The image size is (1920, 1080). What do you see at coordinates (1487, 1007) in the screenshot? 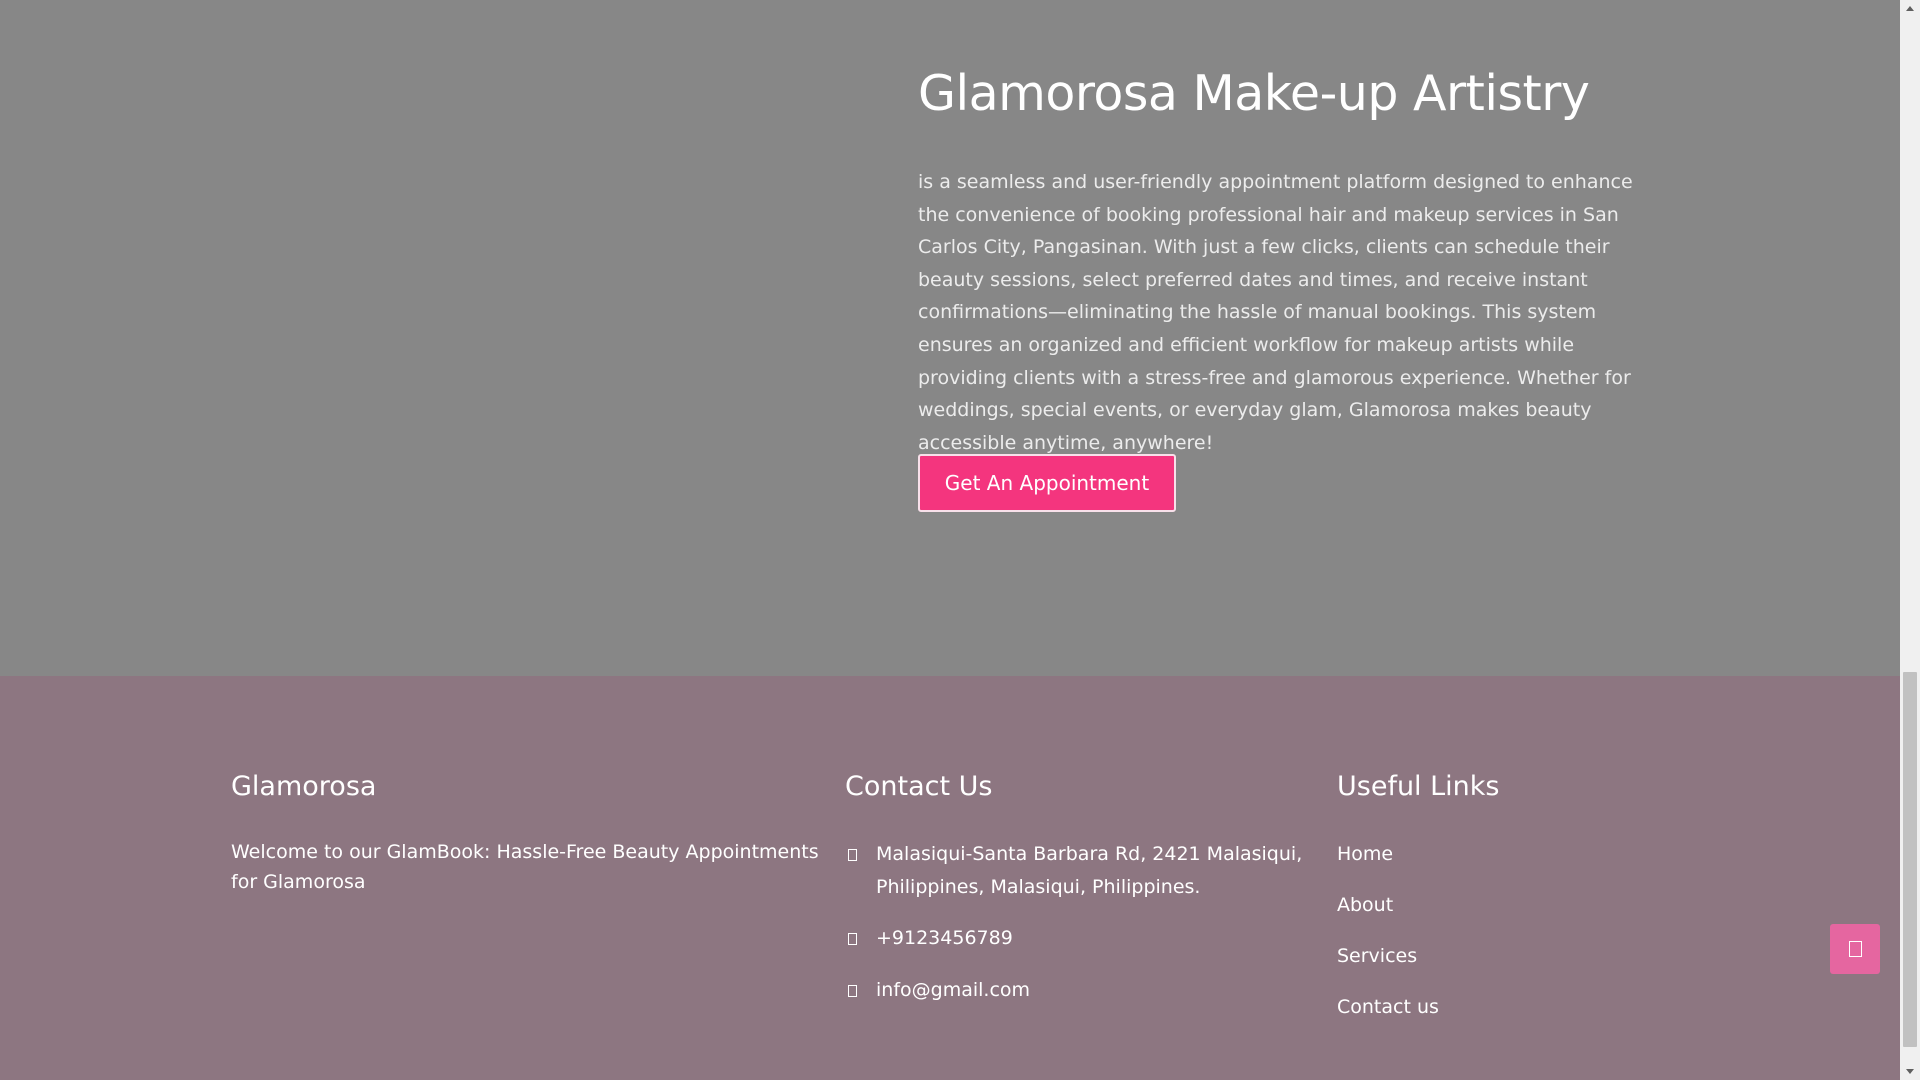
I see `footer-link-contact: Contact us` at bounding box center [1487, 1007].